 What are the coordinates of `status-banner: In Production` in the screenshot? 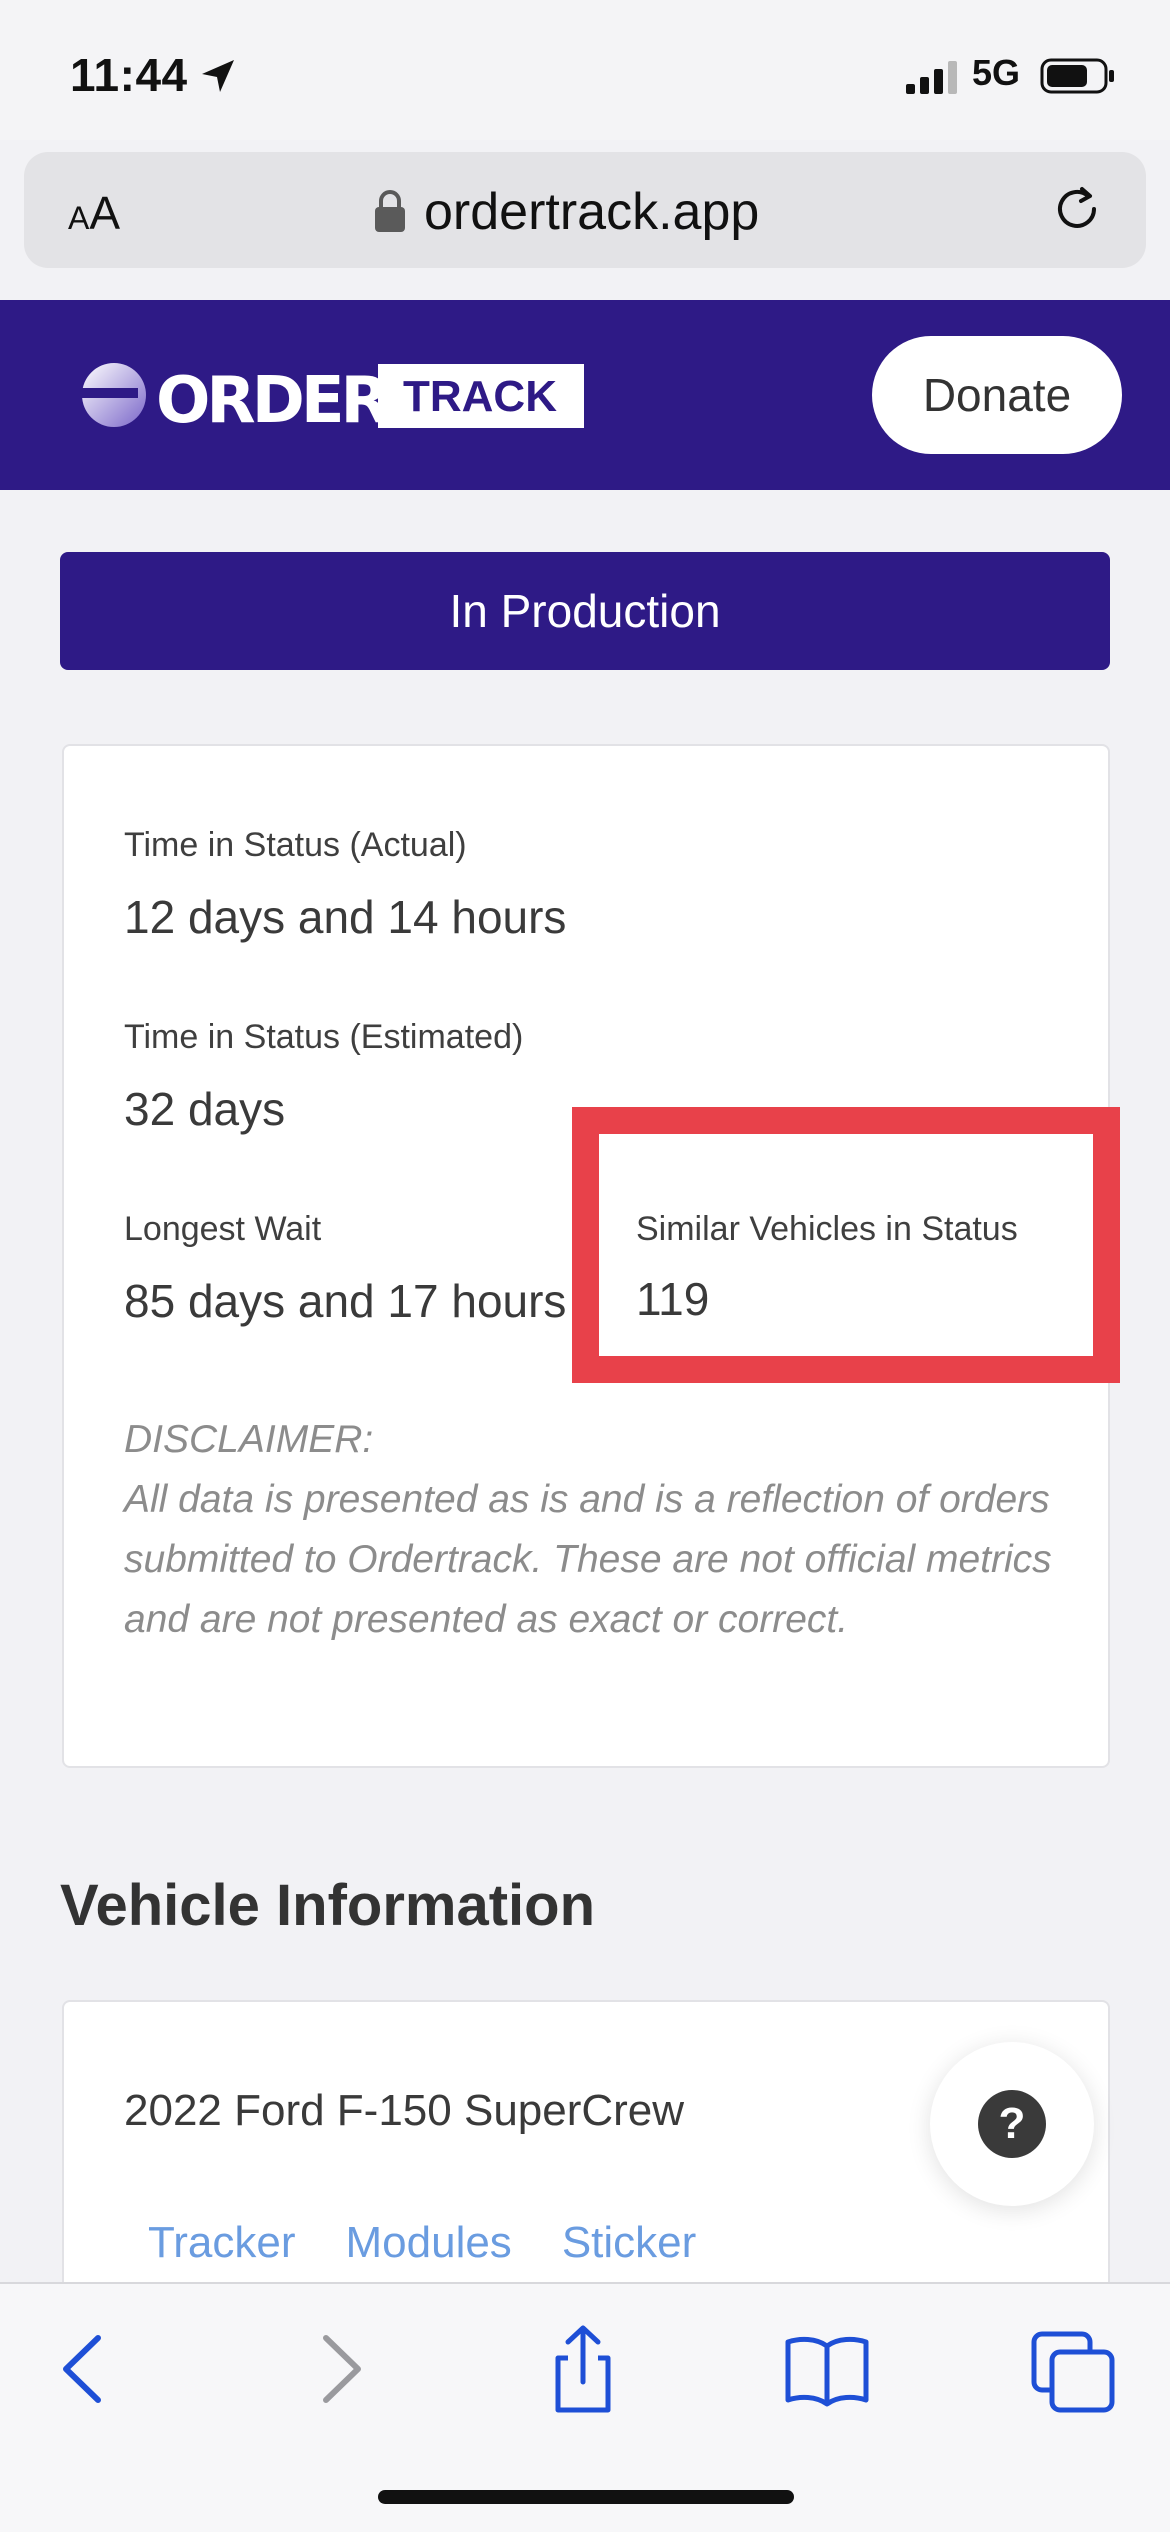 It's located at (585, 611).